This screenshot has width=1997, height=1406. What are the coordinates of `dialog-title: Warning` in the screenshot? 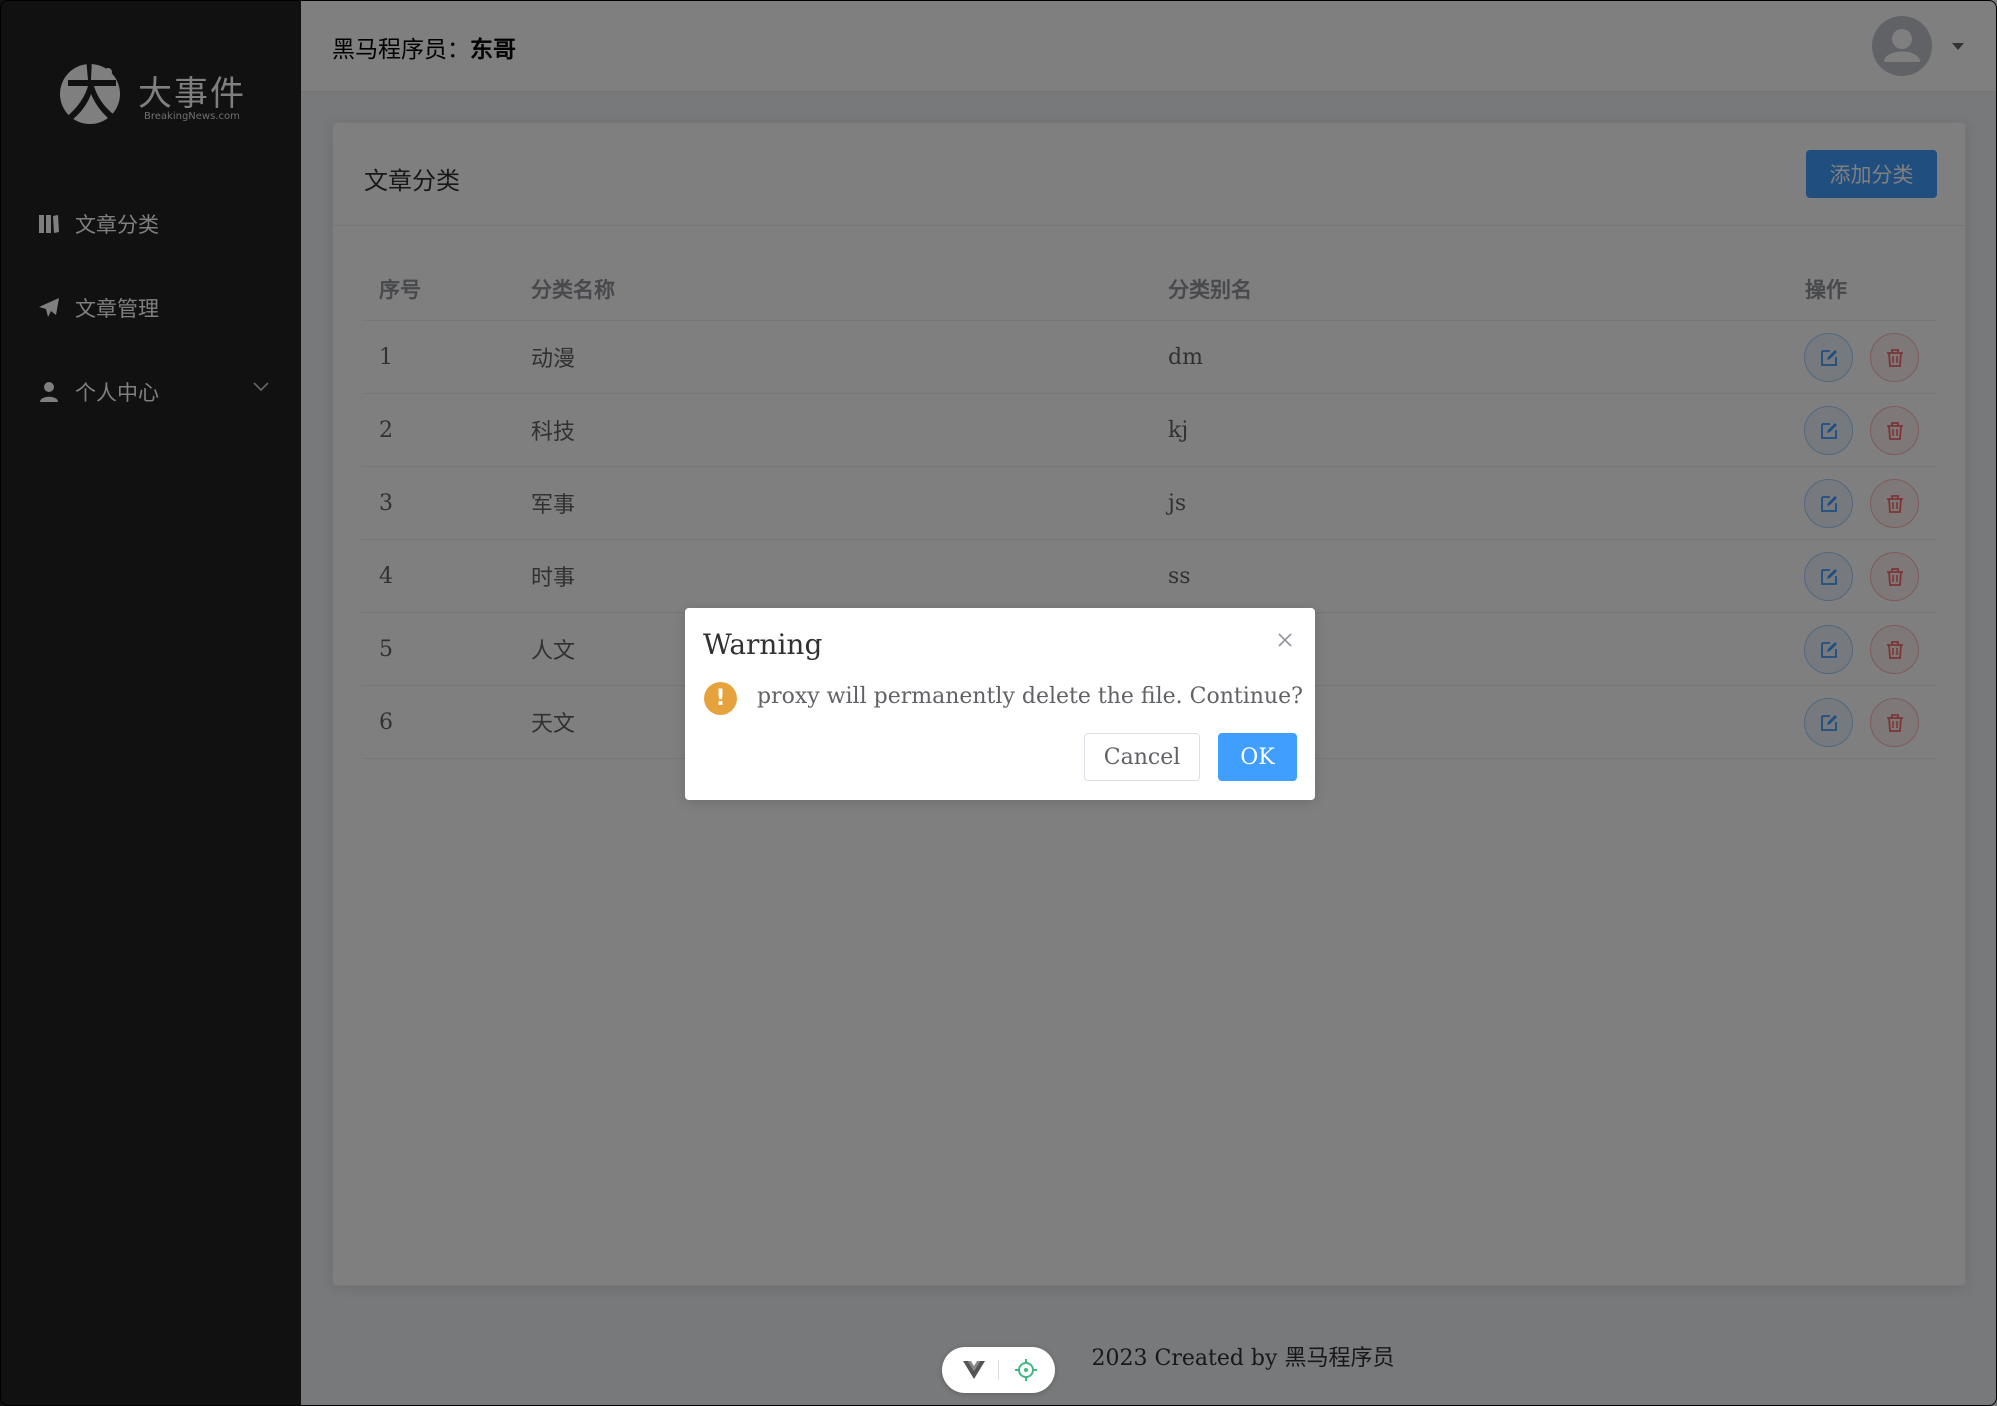 It's located at (763, 644).